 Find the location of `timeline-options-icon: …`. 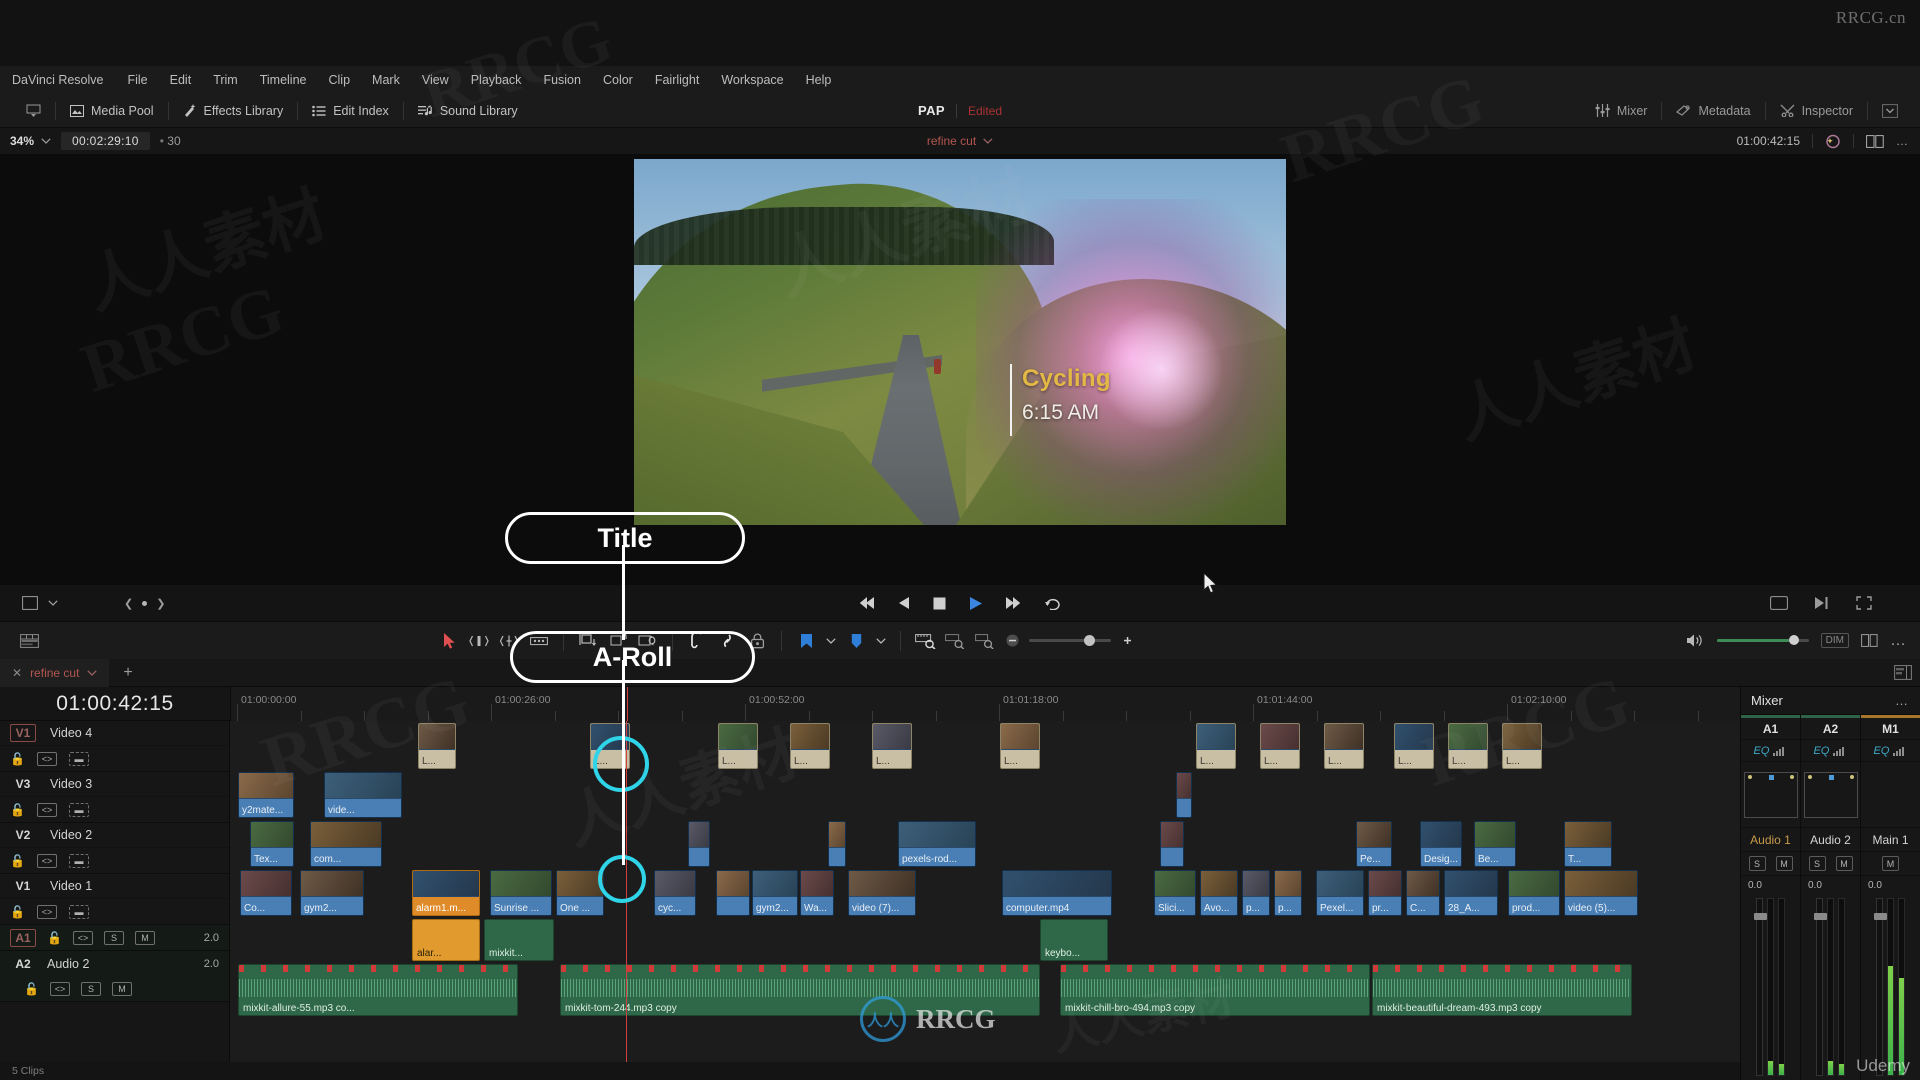

timeline-options-icon: … is located at coordinates (1899, 641).